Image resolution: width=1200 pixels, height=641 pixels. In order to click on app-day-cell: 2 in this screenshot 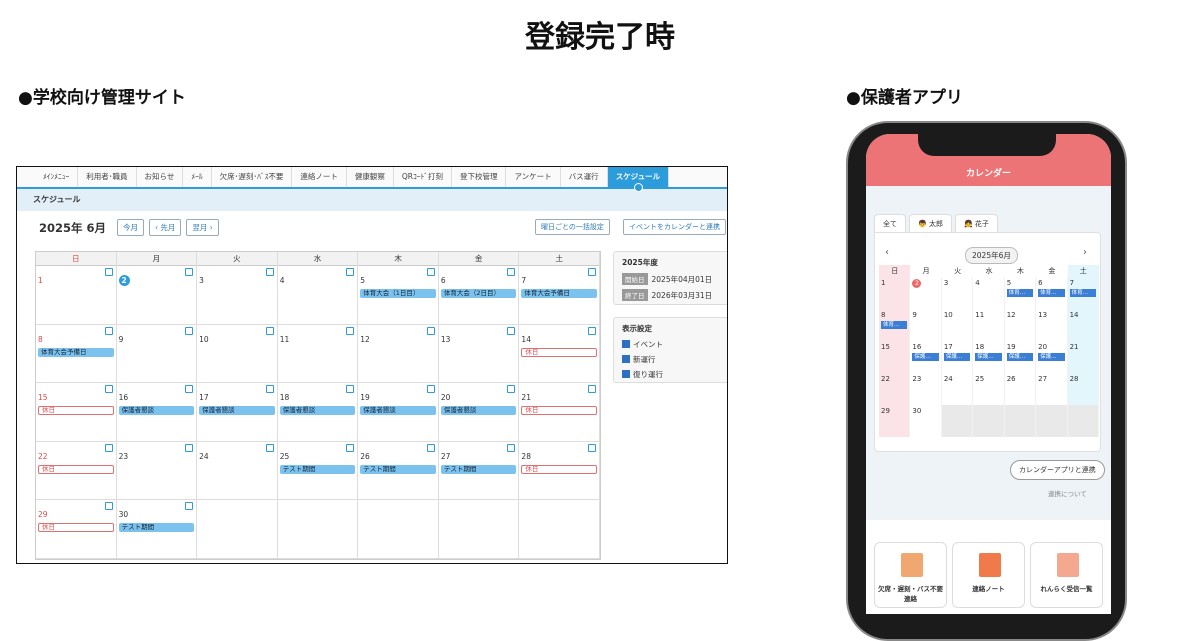, I will do `click(926, 293)`.